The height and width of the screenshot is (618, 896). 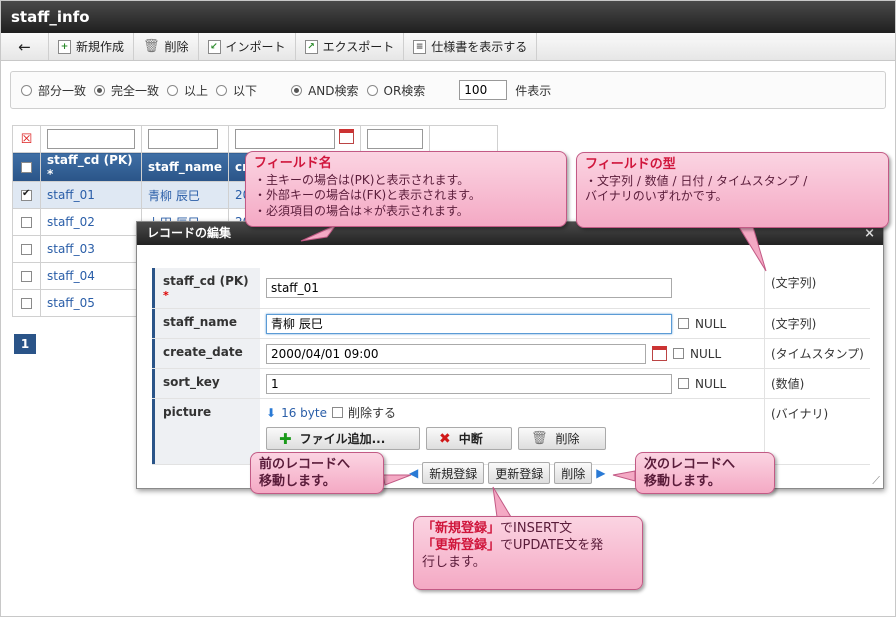 I want to click on field-row-sort-key: sort_key NULL (数値), so click(x=511, y=384).